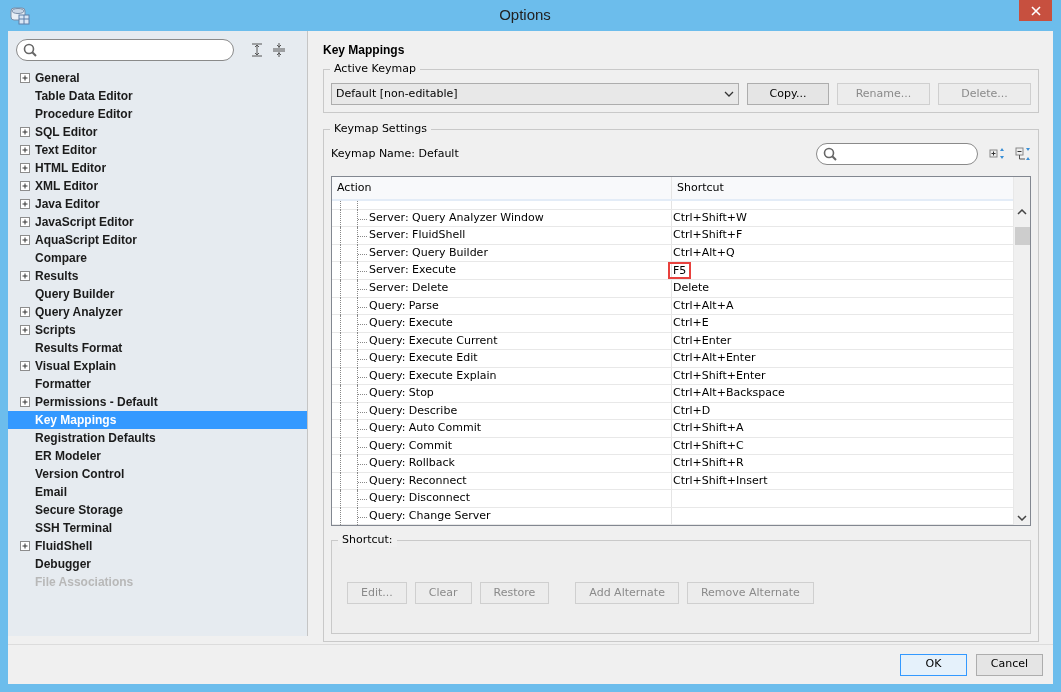  I want to click on sidebar-item: FluidShell, so click(157, 546).